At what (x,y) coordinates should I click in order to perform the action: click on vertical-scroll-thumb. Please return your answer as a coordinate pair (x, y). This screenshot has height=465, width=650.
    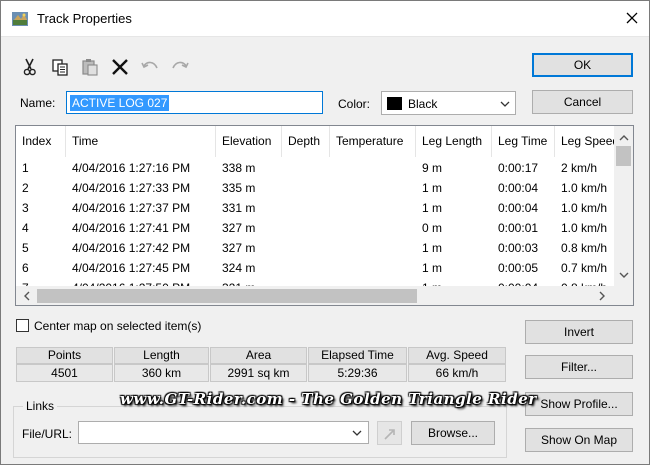
    Looking at the image, I should click on (623, 156).